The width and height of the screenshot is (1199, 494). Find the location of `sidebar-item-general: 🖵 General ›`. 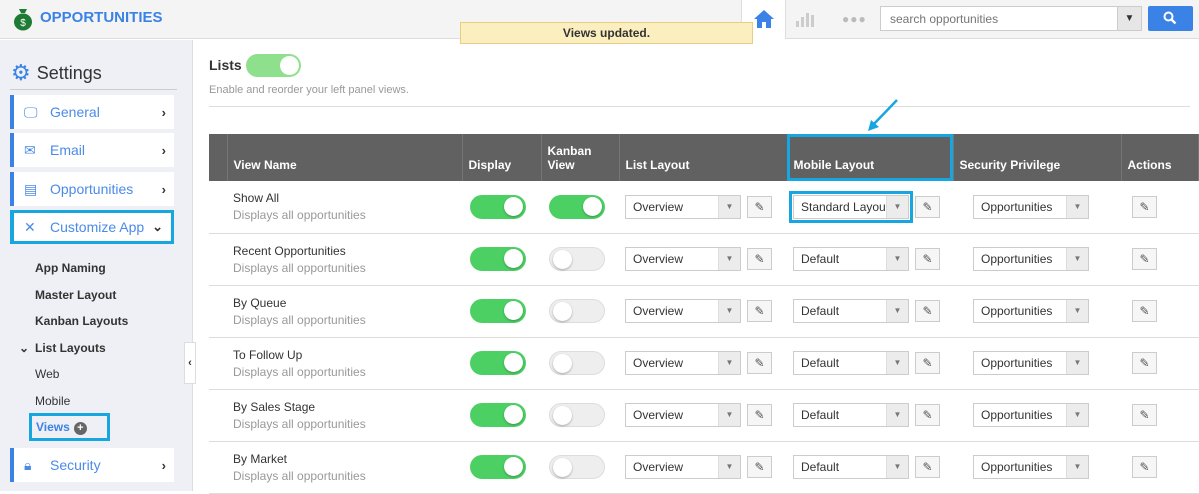

sidebar-item-general: 🖵 General › is located at coordinates (92, 112).